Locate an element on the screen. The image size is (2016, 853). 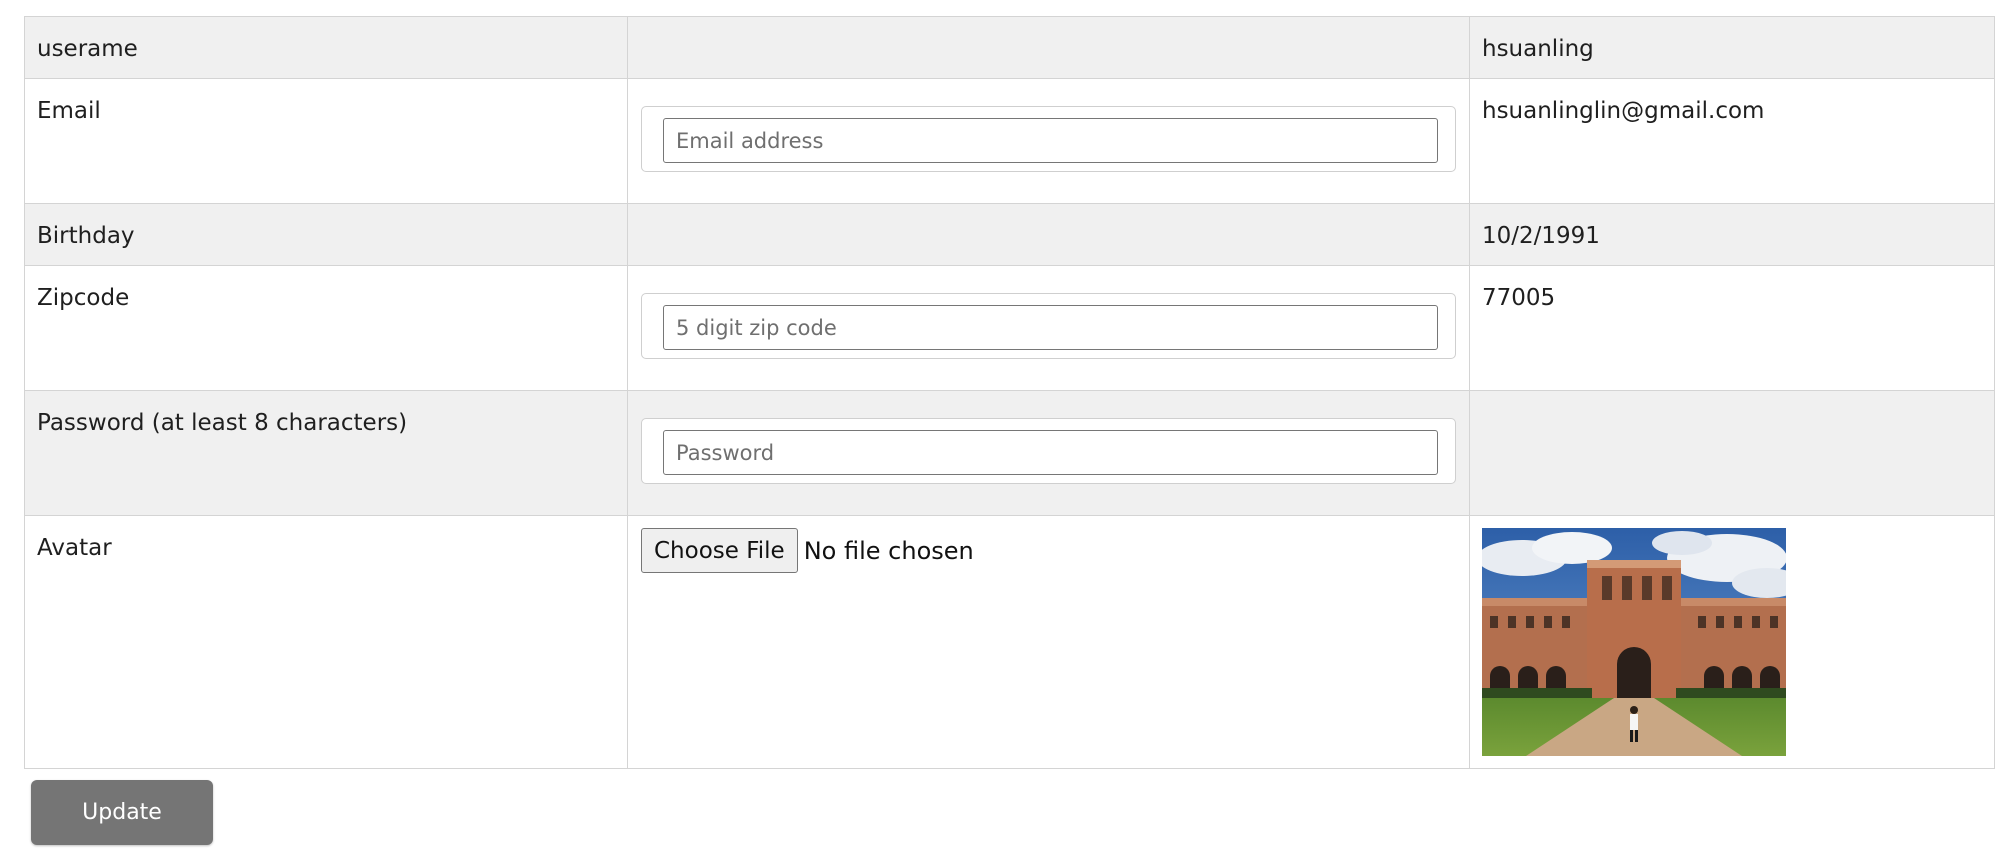
email-value-cell: hsuanlinglin@gmail.com is located at coordinates (1732, 141).